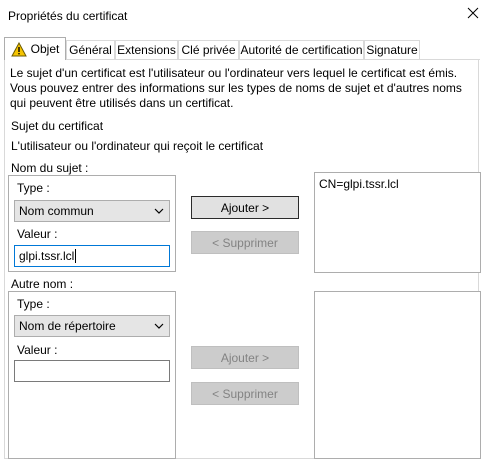 The height and width of the screenshot is (463, 486). Describe the element at coordinates (47, 256) in the screenshot. I see `subject-value-text: glpi.tssr.lcl` at that location.